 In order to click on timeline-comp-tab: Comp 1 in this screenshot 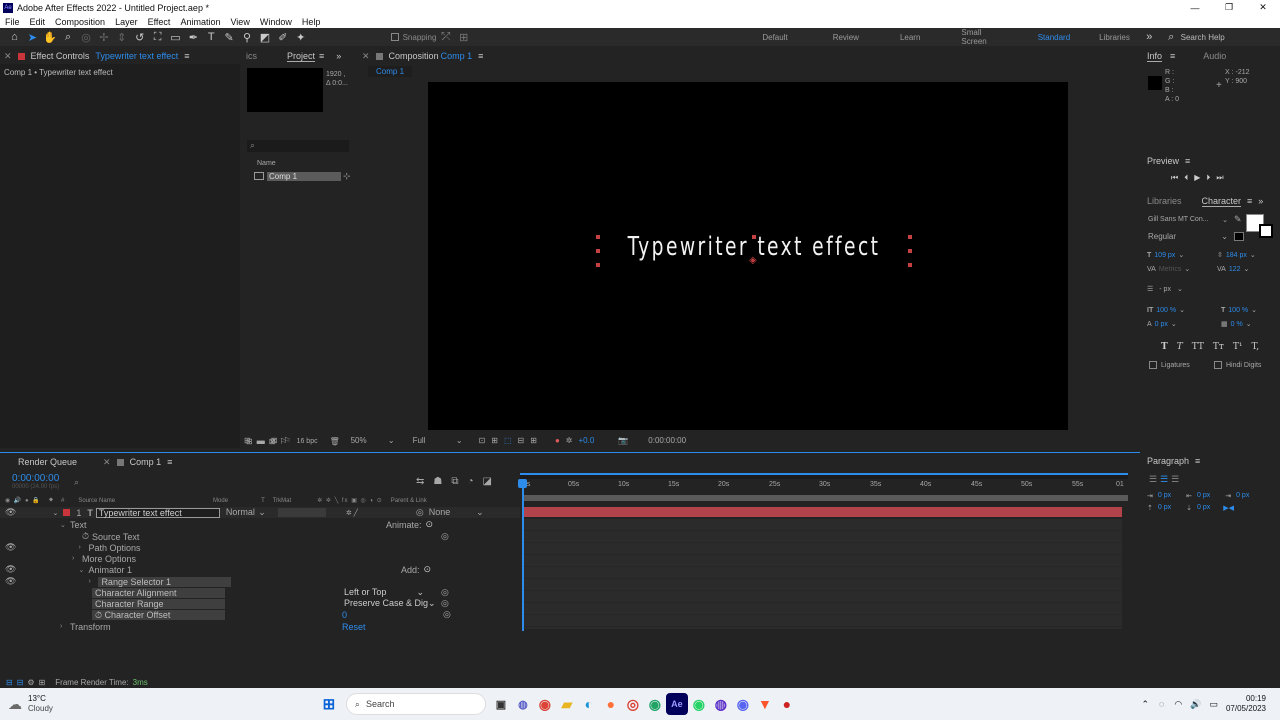, I will do `click(146, 462)`.